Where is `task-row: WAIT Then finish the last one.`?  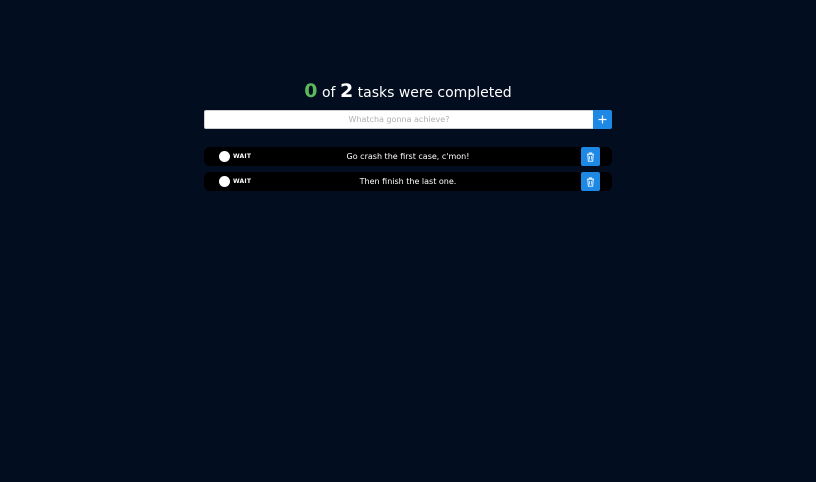 task-row: WAIT Then finish the last one. is located at coordinates (408, 181).